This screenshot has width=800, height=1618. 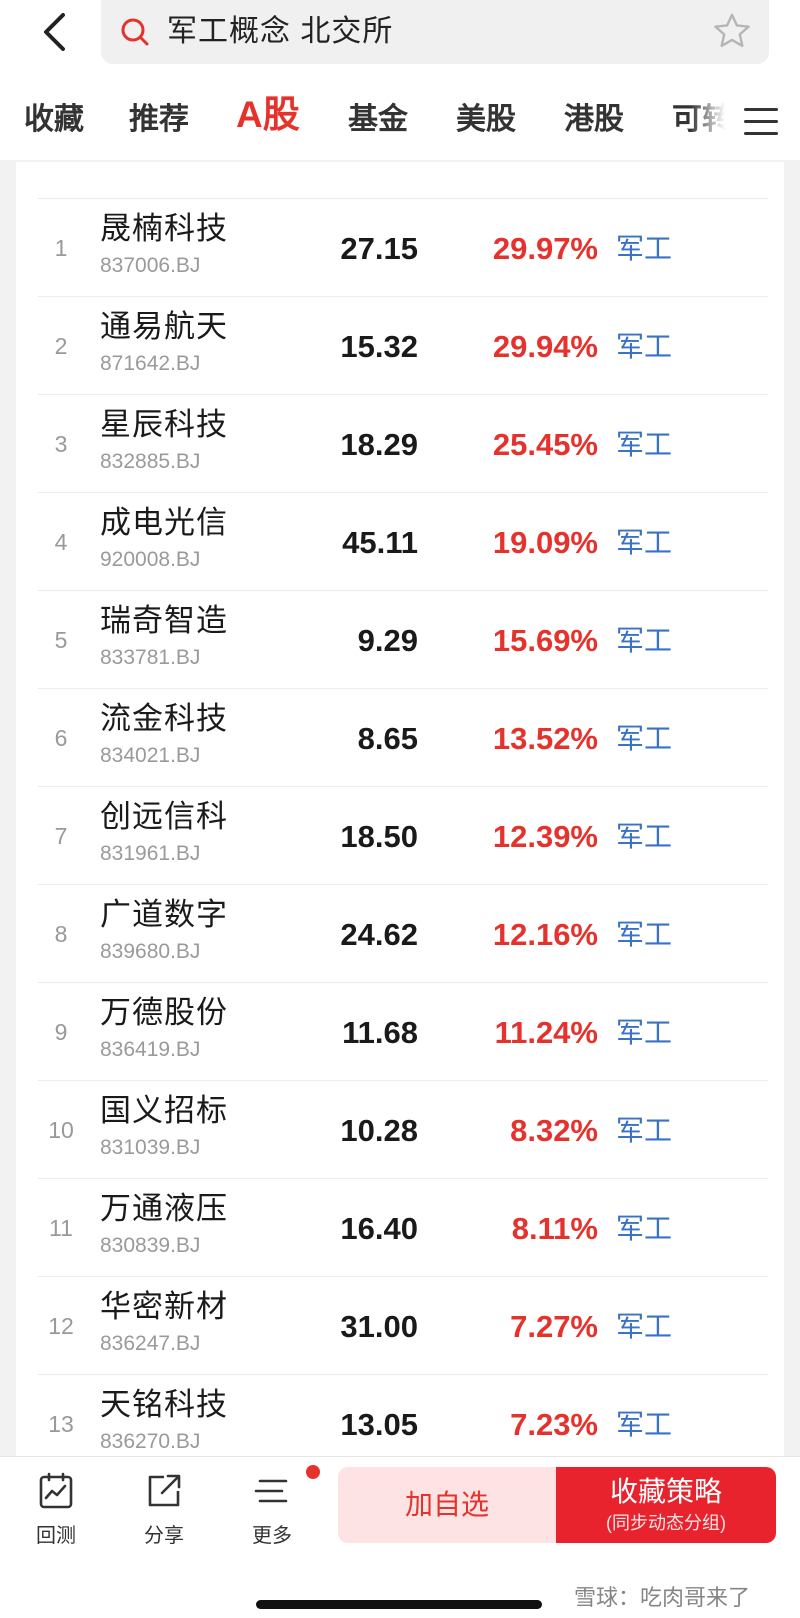 What do you see at coordinates (159, 120) in the screenshot?
I see `tab-recommend: 推荐` at bounding box center [159, 120].